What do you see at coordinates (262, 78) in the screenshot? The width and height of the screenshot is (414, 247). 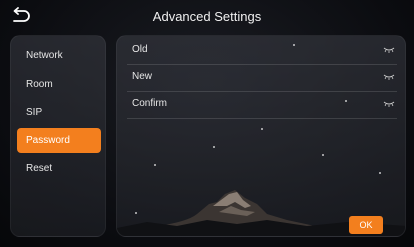 I see `new-password-field: New` at bounding box center [262, 78].